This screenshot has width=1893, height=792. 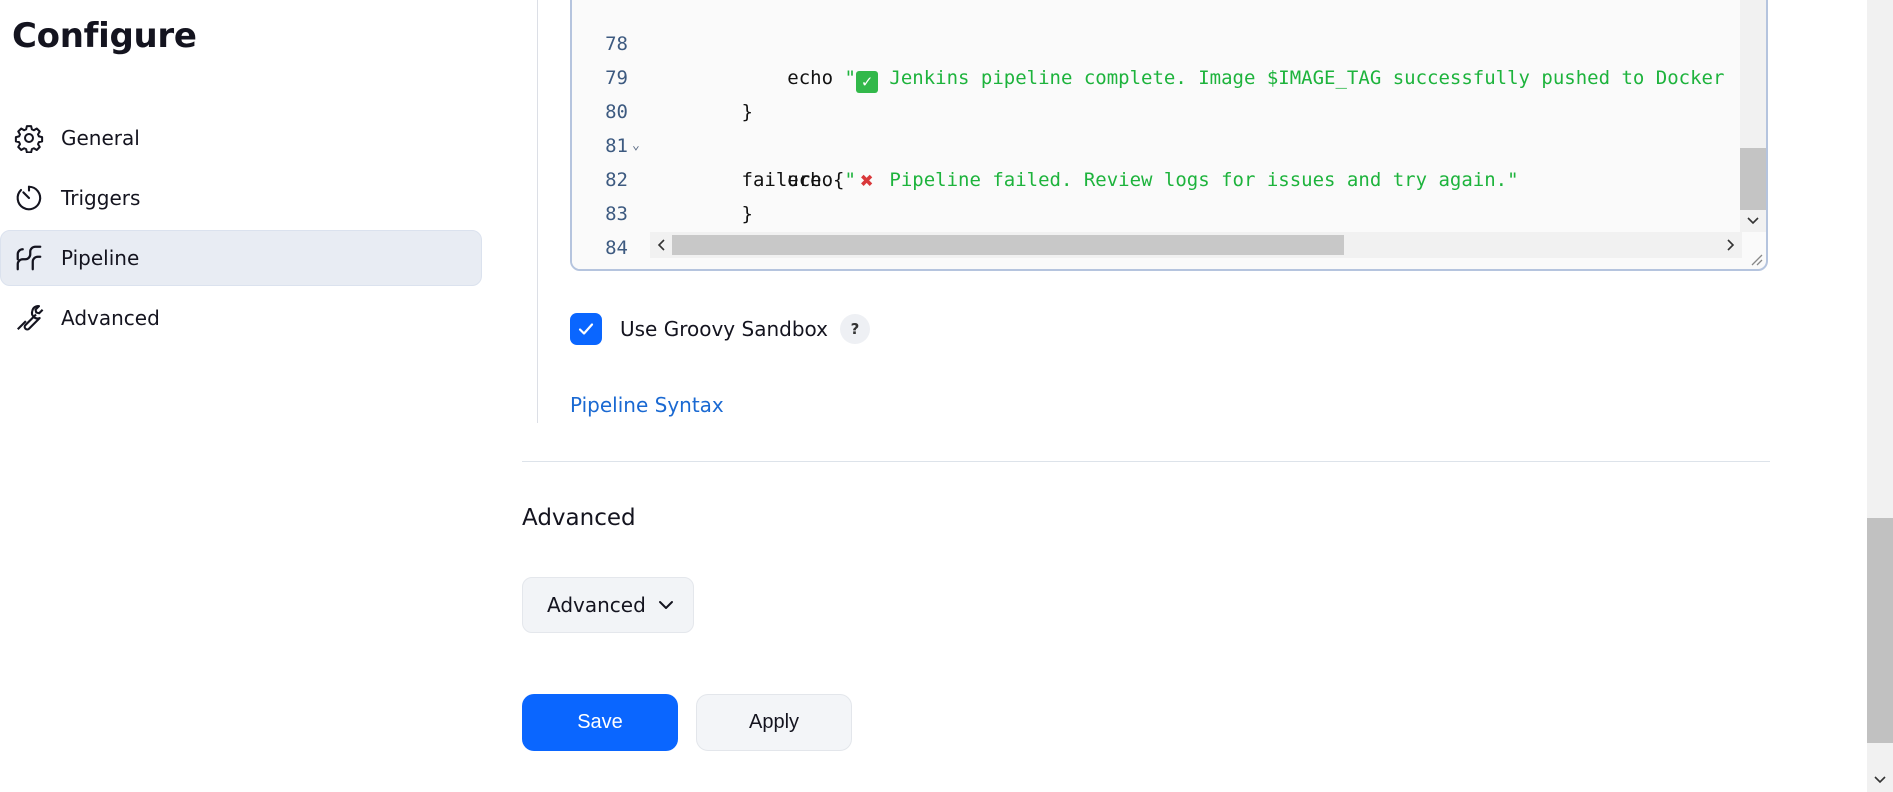 I want to click on scroll-right-arrow-icon, so click(x=1731, y=245).